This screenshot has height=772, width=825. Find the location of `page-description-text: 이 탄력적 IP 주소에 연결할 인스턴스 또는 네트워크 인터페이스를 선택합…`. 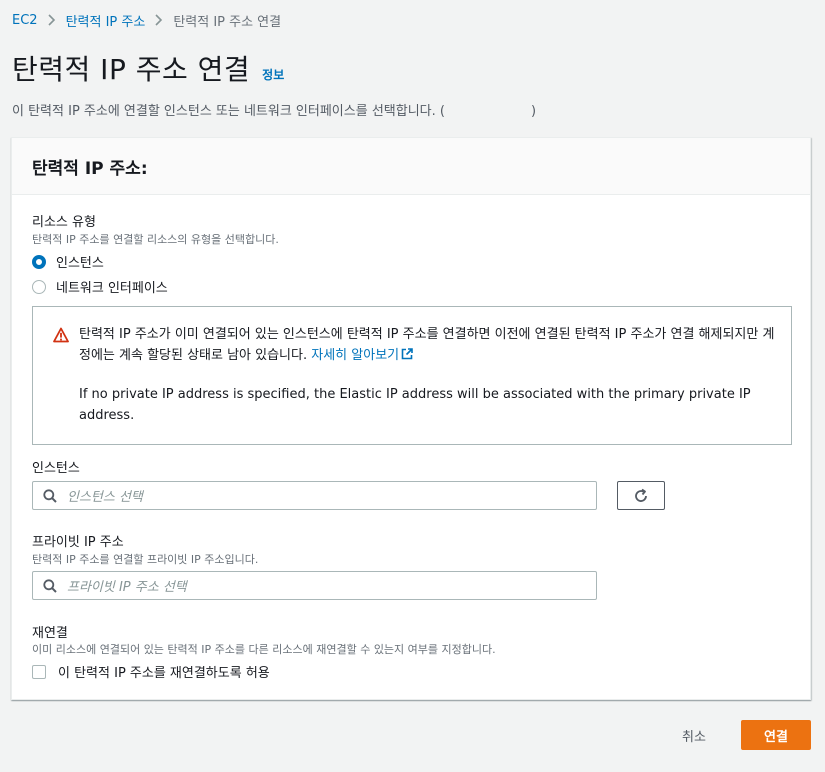

page-description-text: 이 탄력적 IP 주소에 연결할 인스턴스 또는 네트워크 인터페이스를 선택합… is located at coordinates (228, 111).